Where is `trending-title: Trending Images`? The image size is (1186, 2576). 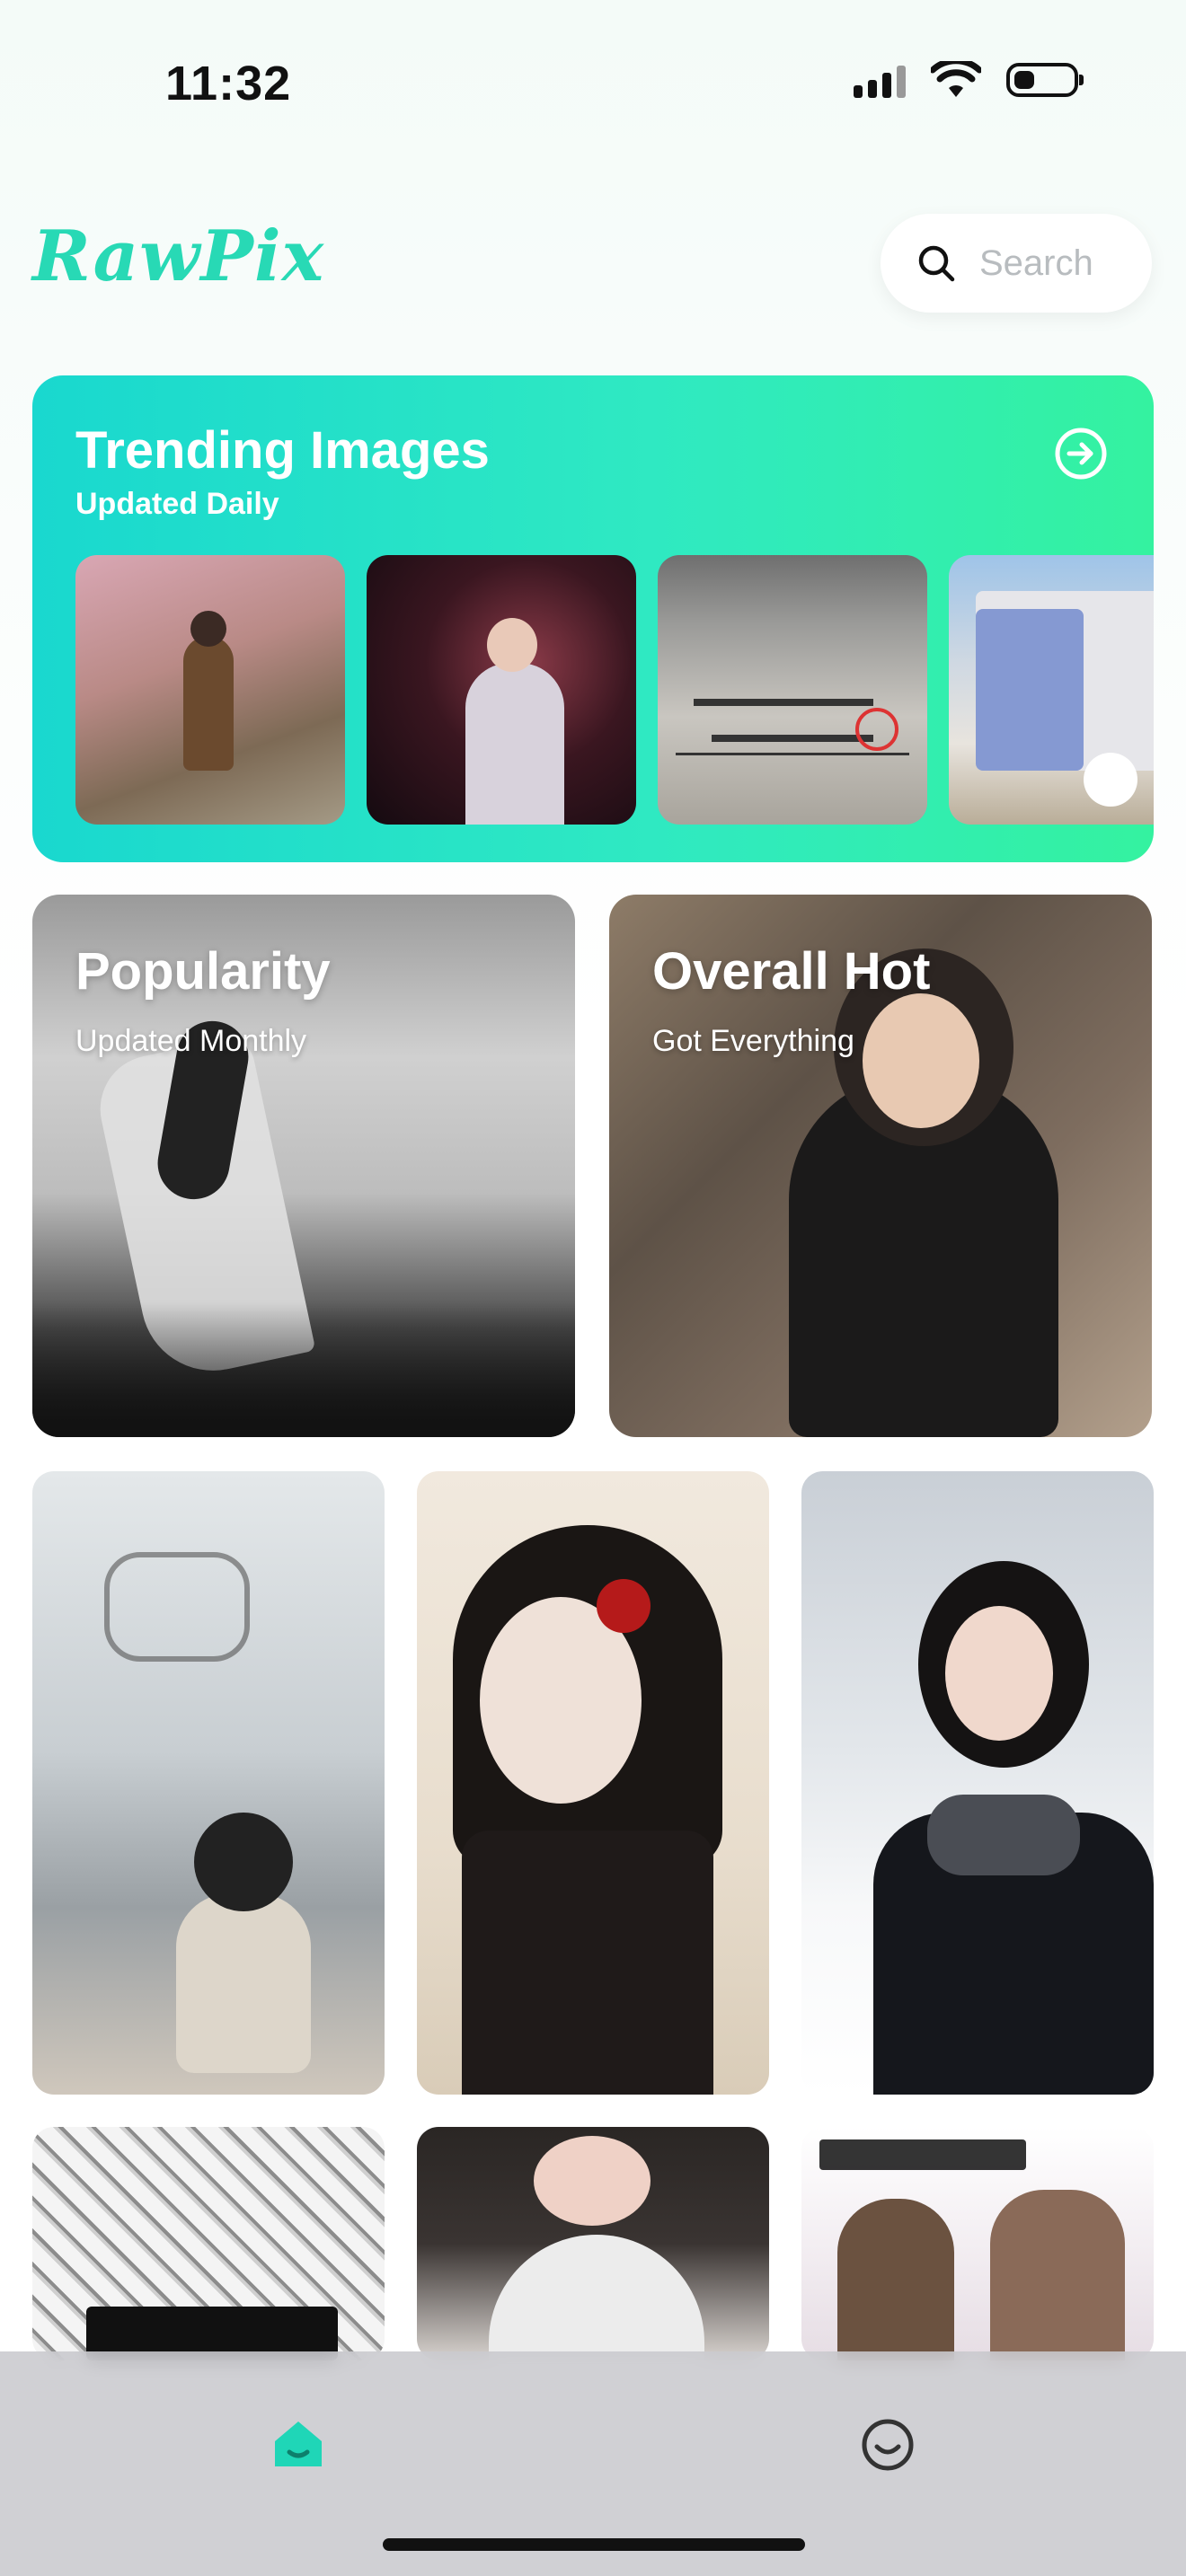
trending-title: Trending Images is located at coordinates (282, 450).